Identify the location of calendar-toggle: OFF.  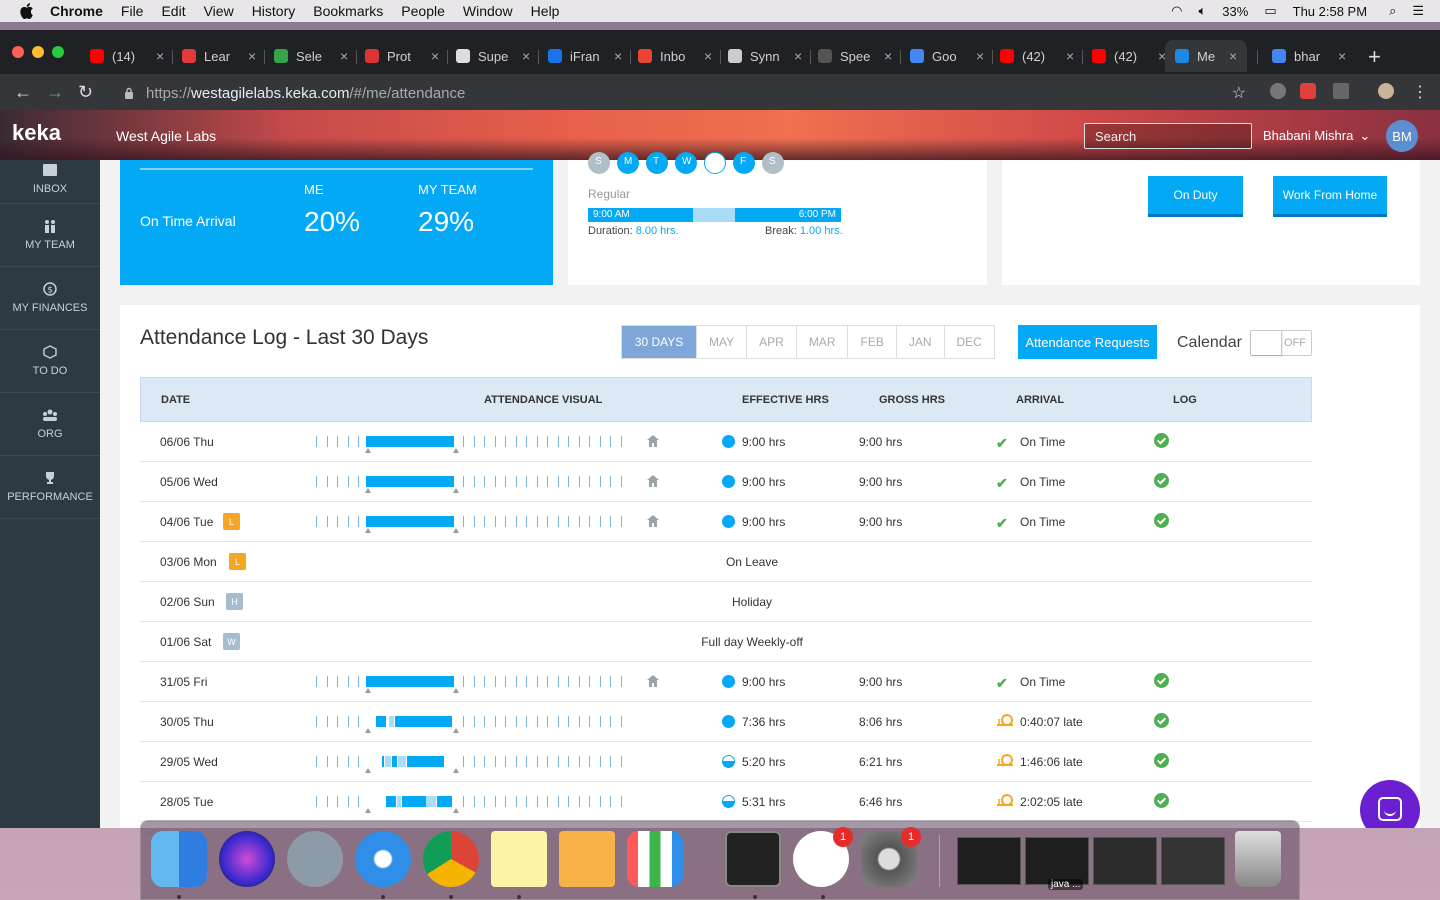
(1281, 343).